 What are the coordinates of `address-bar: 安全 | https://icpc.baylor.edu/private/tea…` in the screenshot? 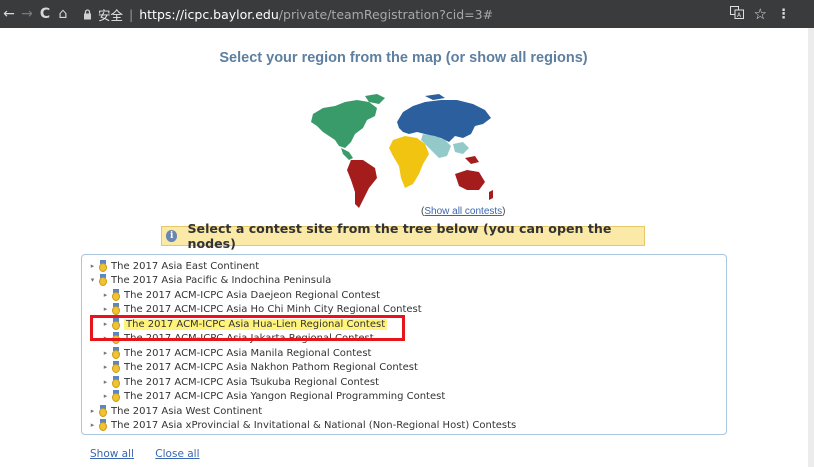 It's located at (405, 14).